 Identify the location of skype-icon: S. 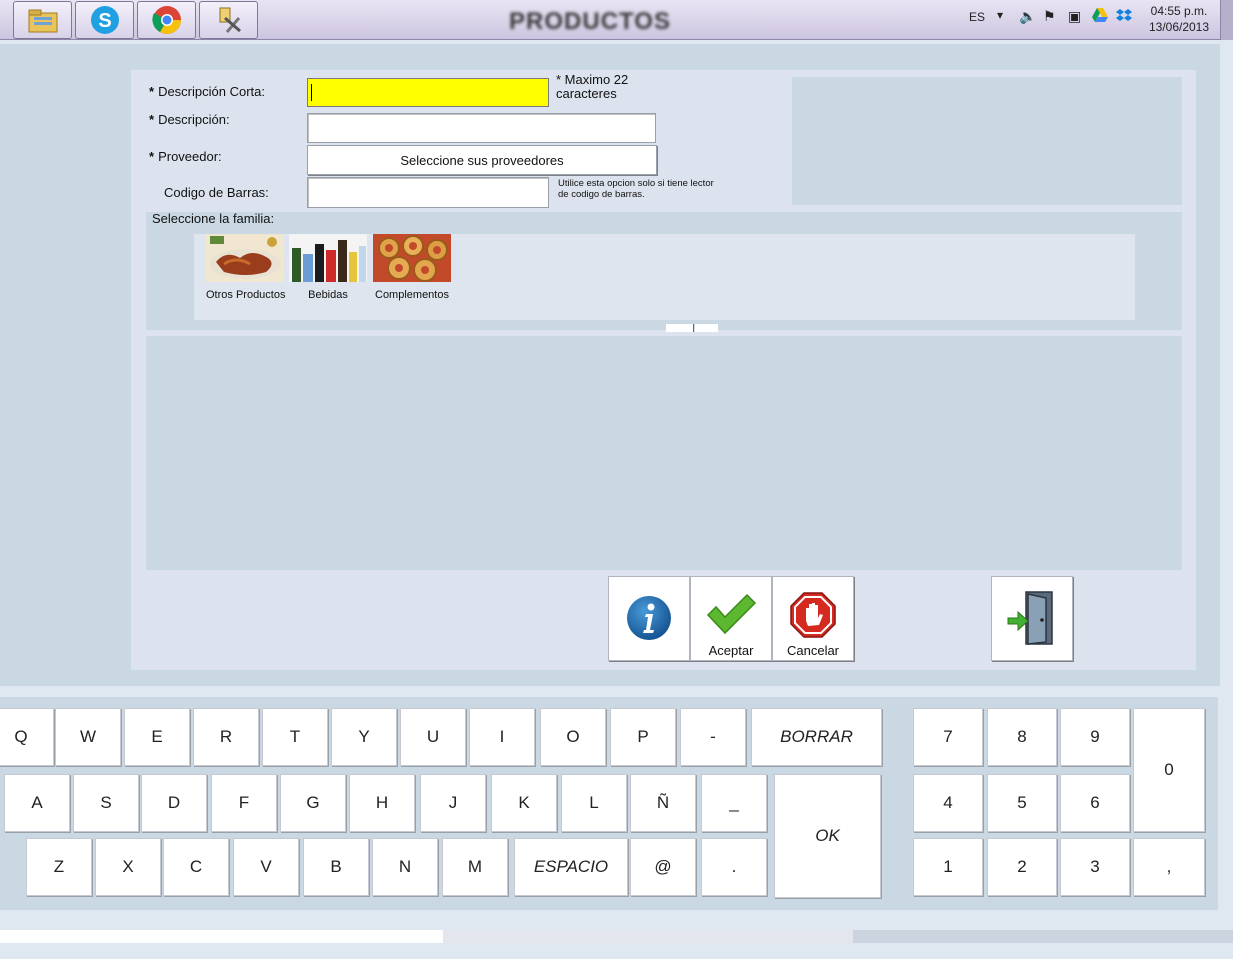
(104, 20).